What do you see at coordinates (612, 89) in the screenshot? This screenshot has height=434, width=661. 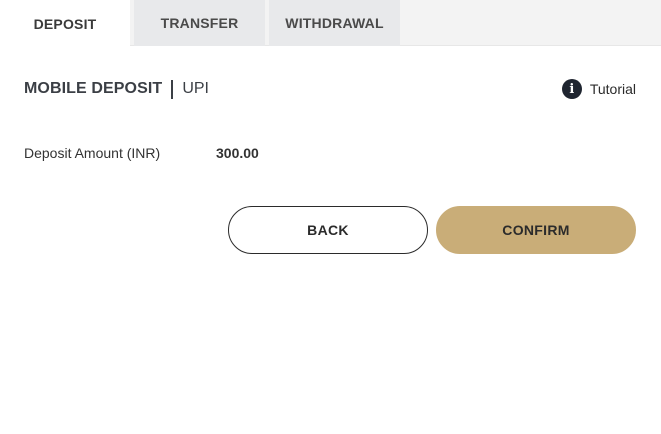 I see `tutorial-label: Tutorial` at bounding box center [612, 89].